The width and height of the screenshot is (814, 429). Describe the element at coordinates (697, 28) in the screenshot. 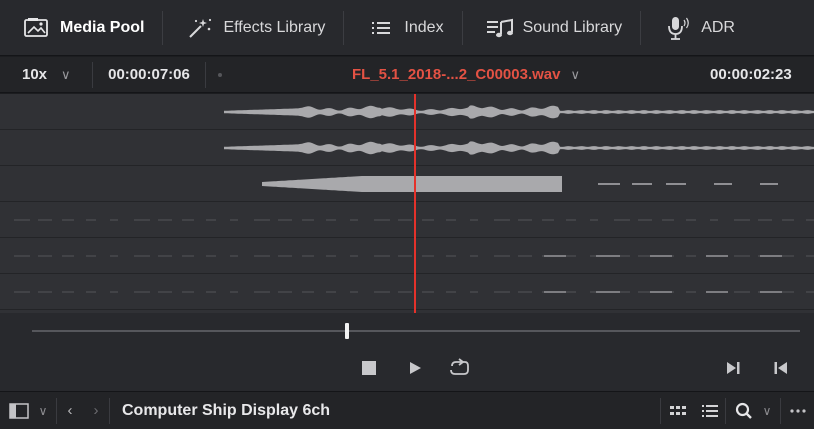

I see `tab-adr: ADR` at that location.